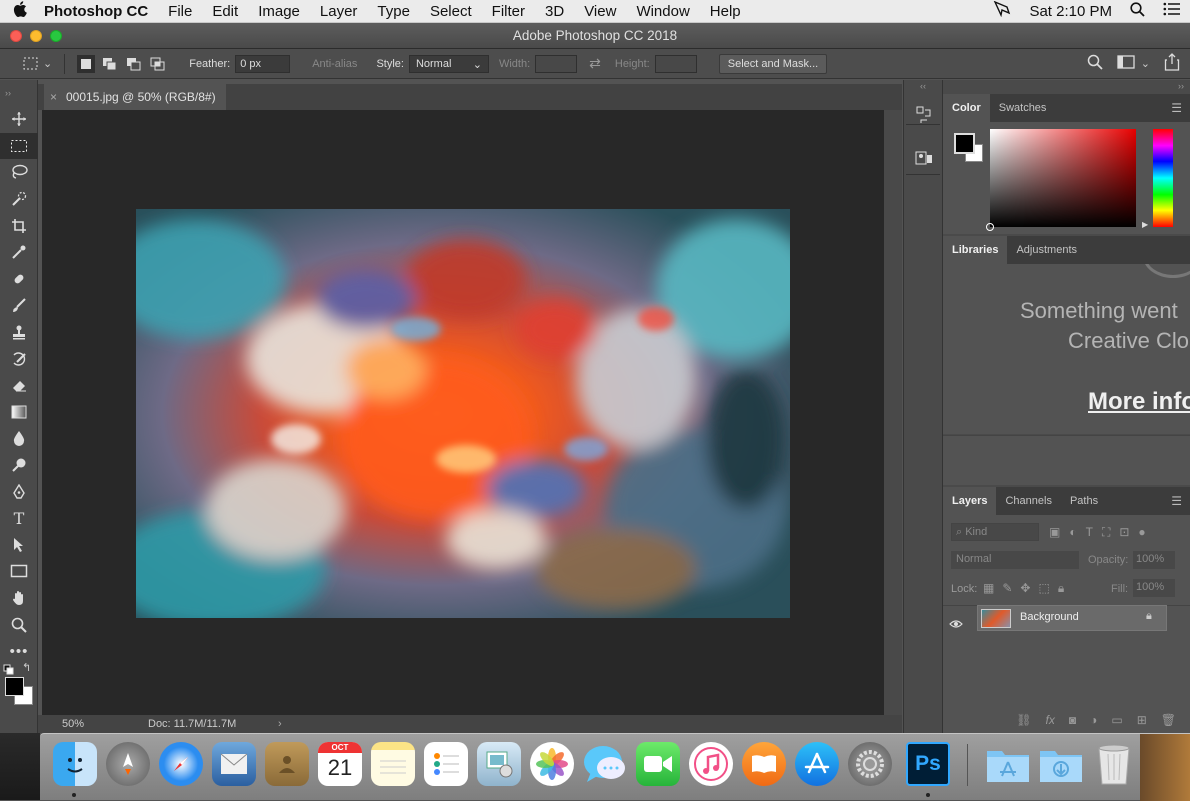 Image resolution: width=1190 pixels, height=801 pixels. Describe the element at coordinates (1137, 11) in the screenshot. I see `spotlight-search-icon` at that location.